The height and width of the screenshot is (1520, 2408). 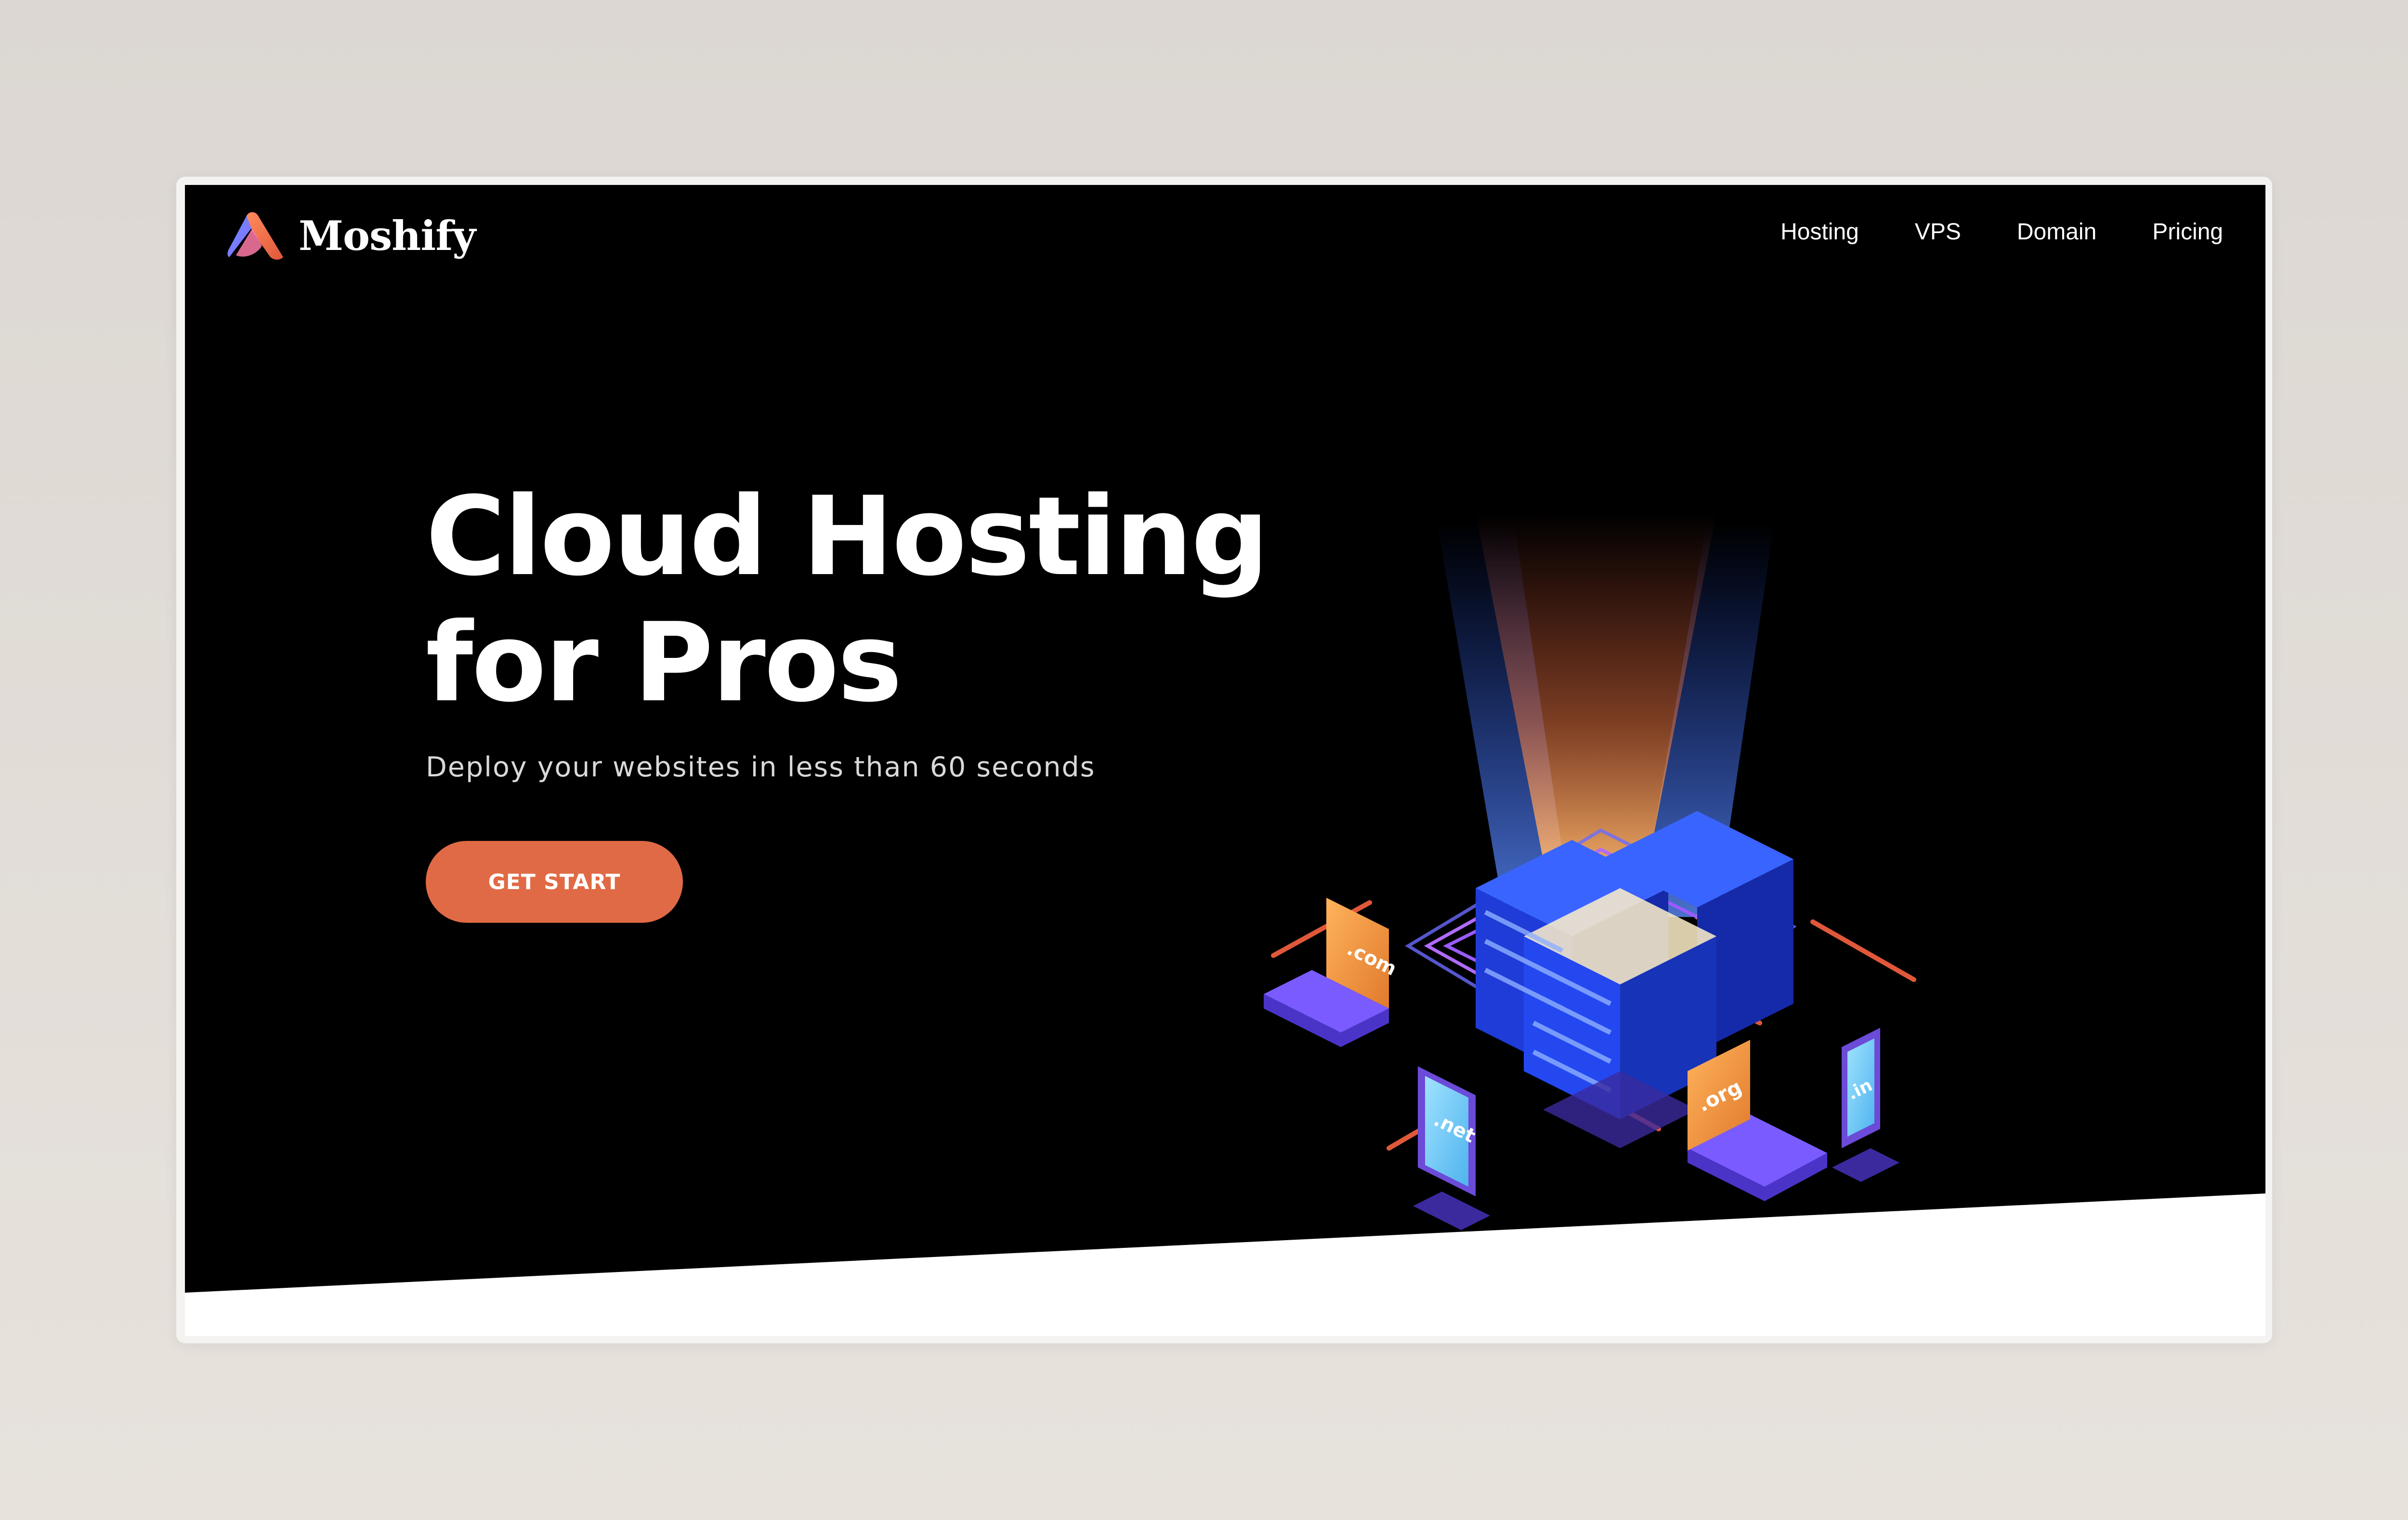 I want to click on brand-name: Moshify, so click(x=387, y=235).